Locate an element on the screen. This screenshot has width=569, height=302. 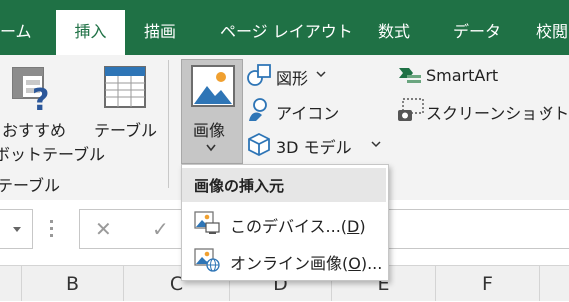
enter-formula-icon: ✓ is located at coordinates (160, 229).